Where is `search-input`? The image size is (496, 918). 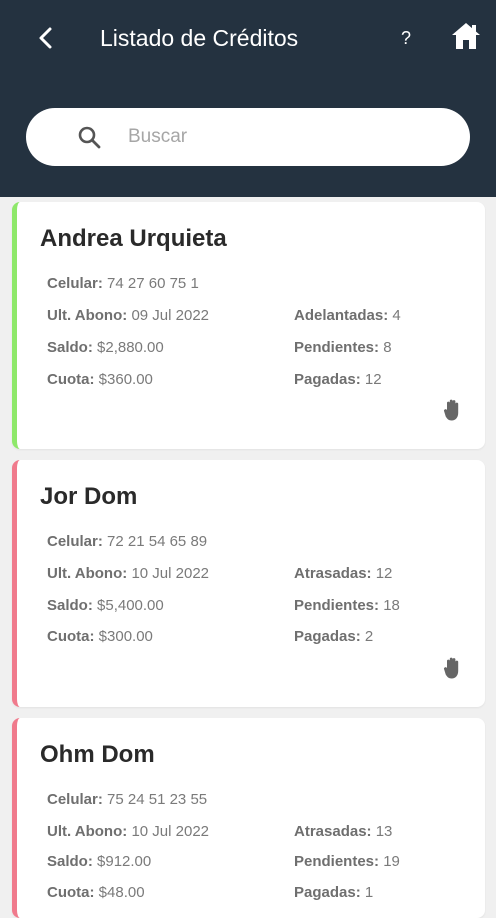
search-input is located at coordinates (288, 137).